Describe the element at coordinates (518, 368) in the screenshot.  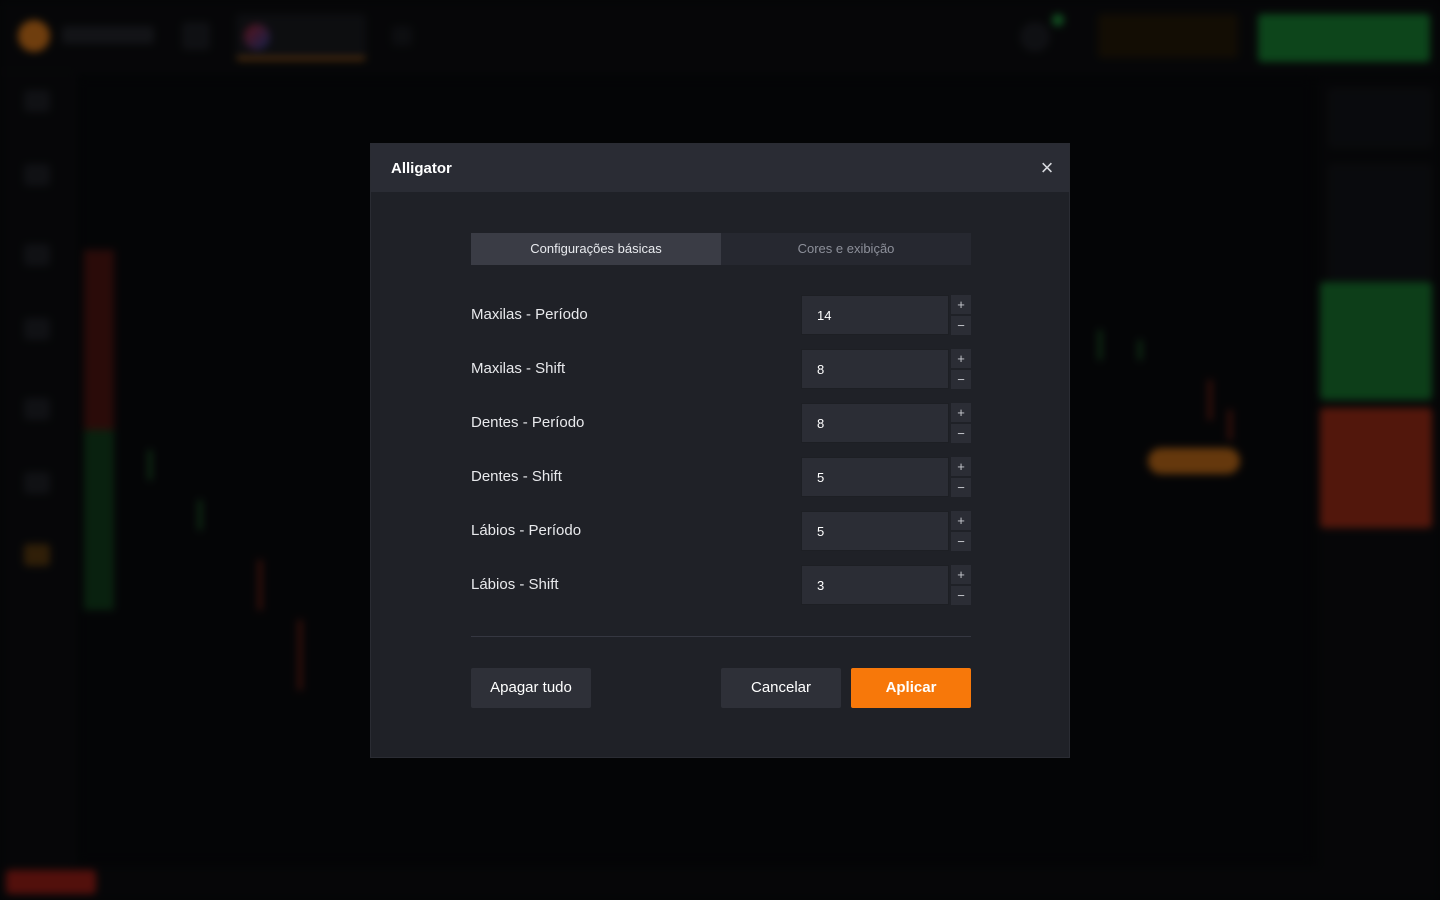
I see `field-label: Maxilas - Shift` at that location.